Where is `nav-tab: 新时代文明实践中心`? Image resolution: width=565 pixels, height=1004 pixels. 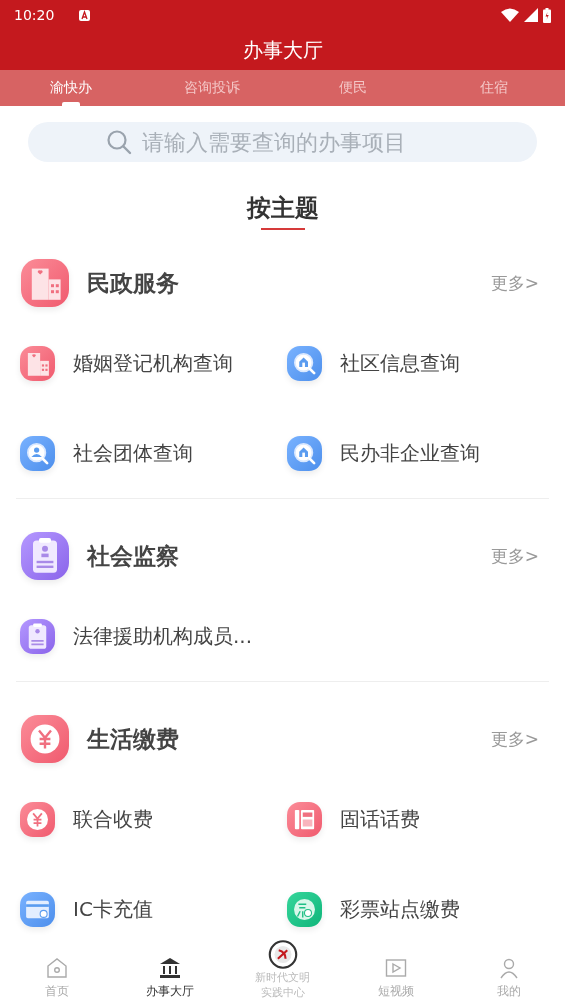
nav-tab: 新时代文明实践中心 is located at coordinates (282, 972).